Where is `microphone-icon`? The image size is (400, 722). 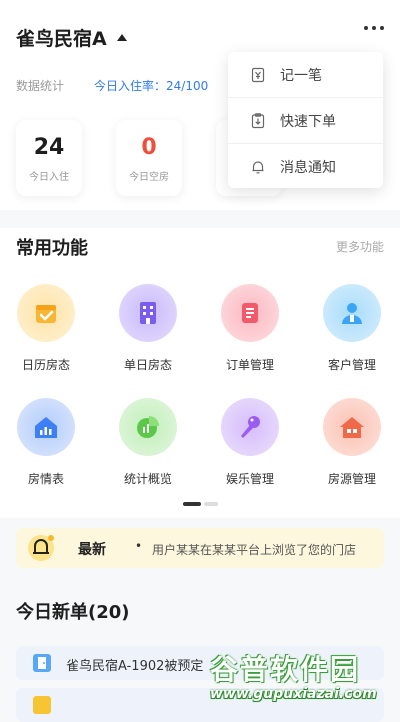
microphone-icon is located at coordinates (250, 427).